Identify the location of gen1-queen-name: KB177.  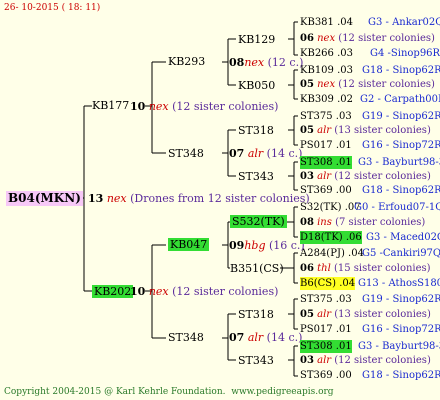
(110, 105).